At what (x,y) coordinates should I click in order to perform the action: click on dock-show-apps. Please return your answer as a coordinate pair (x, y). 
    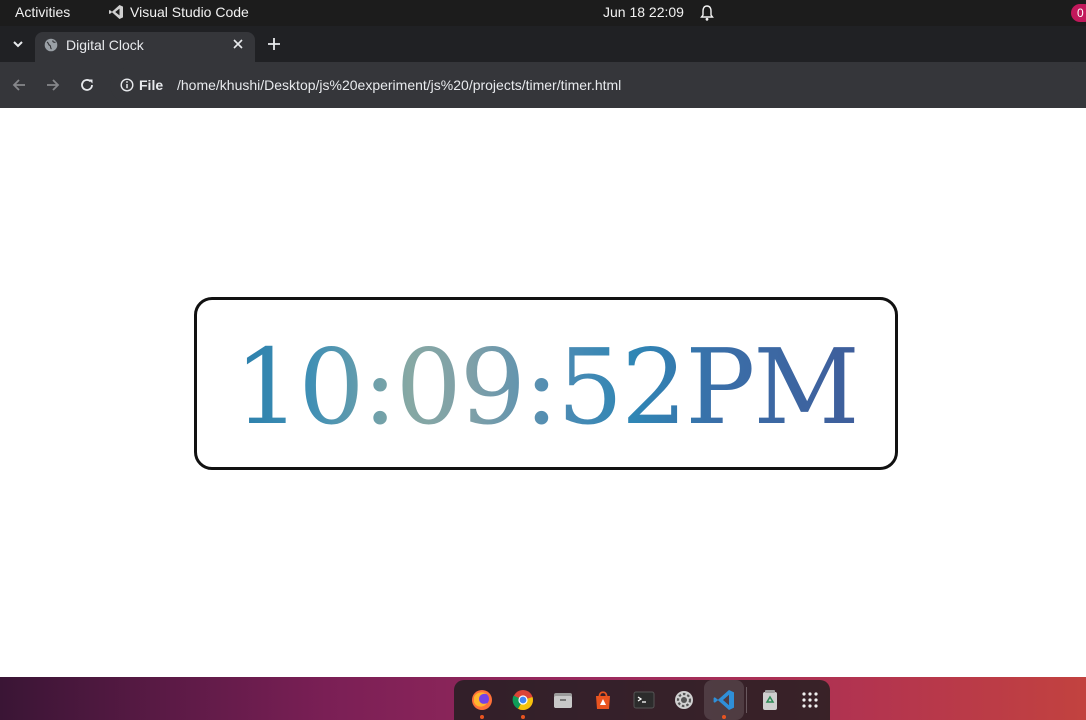
    Looking at the image, I should click on (810, 700).